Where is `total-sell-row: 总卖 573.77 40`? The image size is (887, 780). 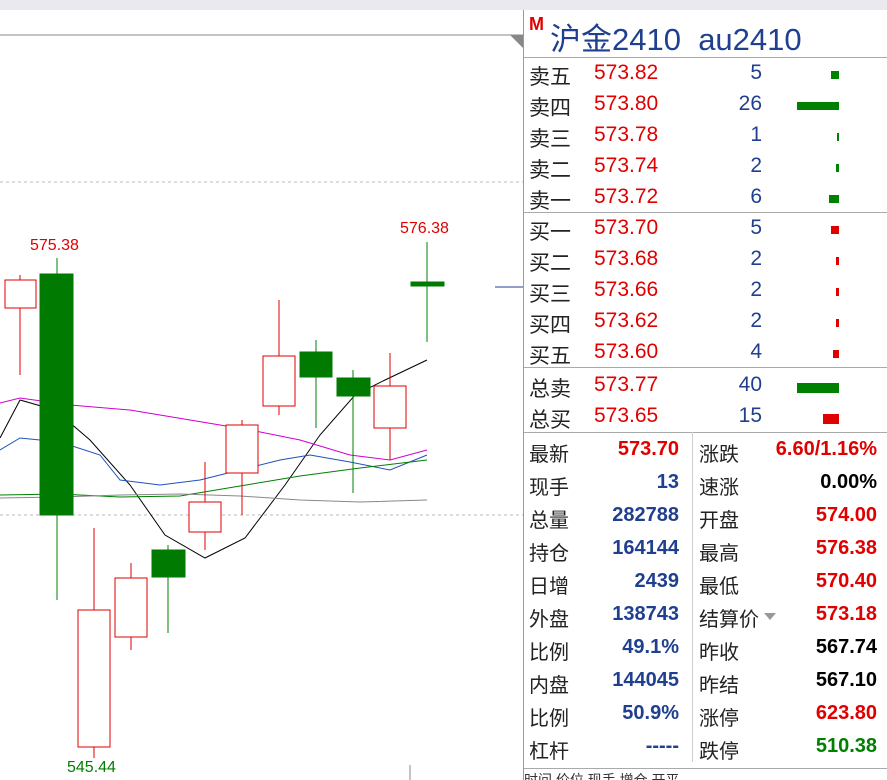 total-sell-row: 总卖 573.77 40 is located at coordinates (705, 385).